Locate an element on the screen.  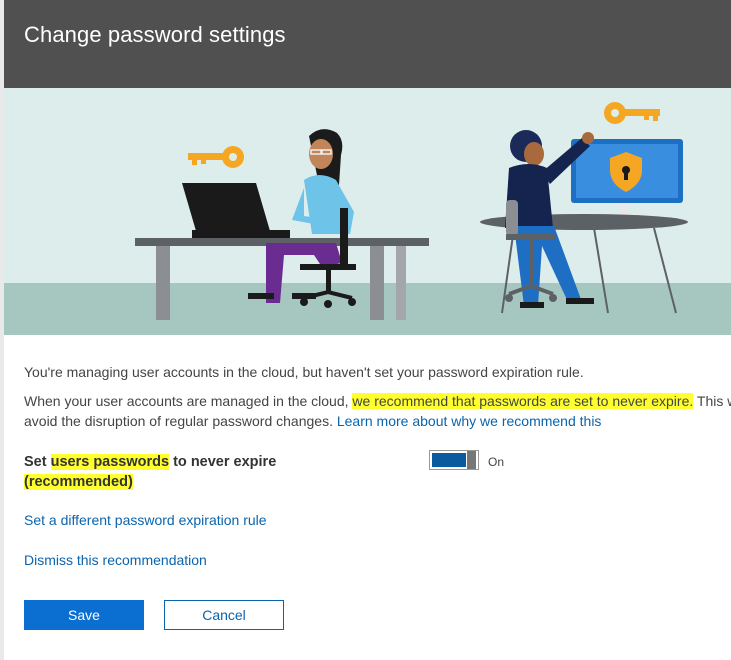
never-expire-toggle is located at coordinates (454, 460).